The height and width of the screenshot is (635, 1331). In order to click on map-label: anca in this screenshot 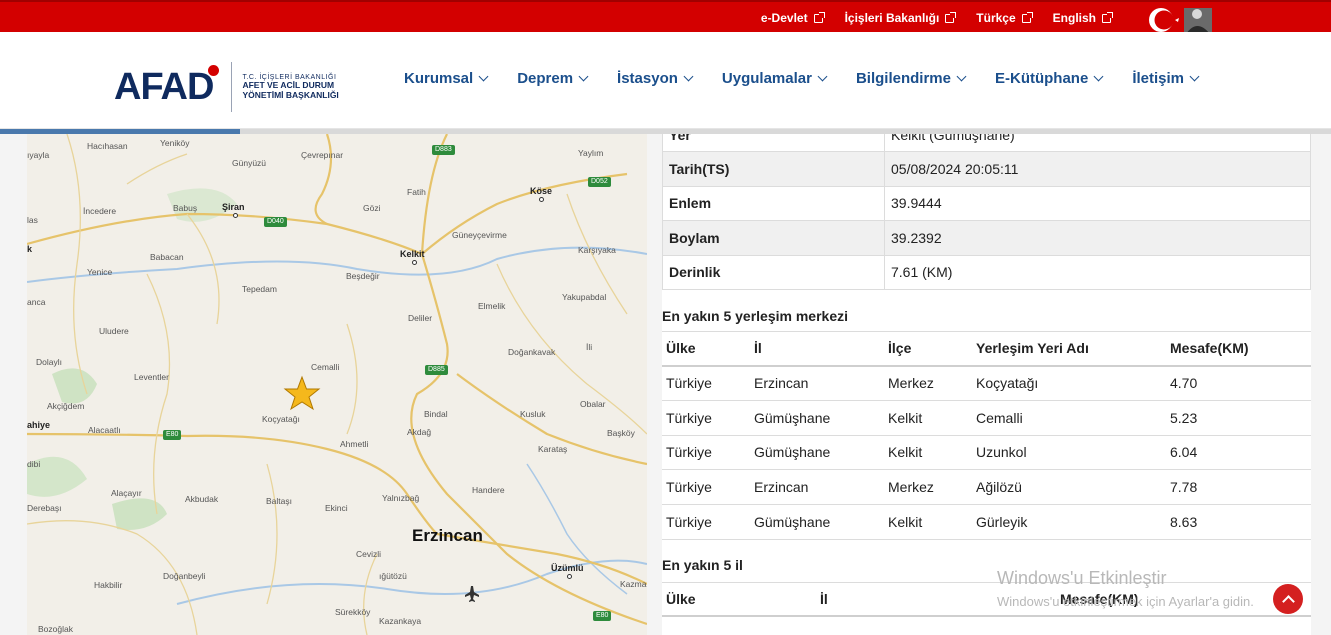, I will do `click(36, 302)`.